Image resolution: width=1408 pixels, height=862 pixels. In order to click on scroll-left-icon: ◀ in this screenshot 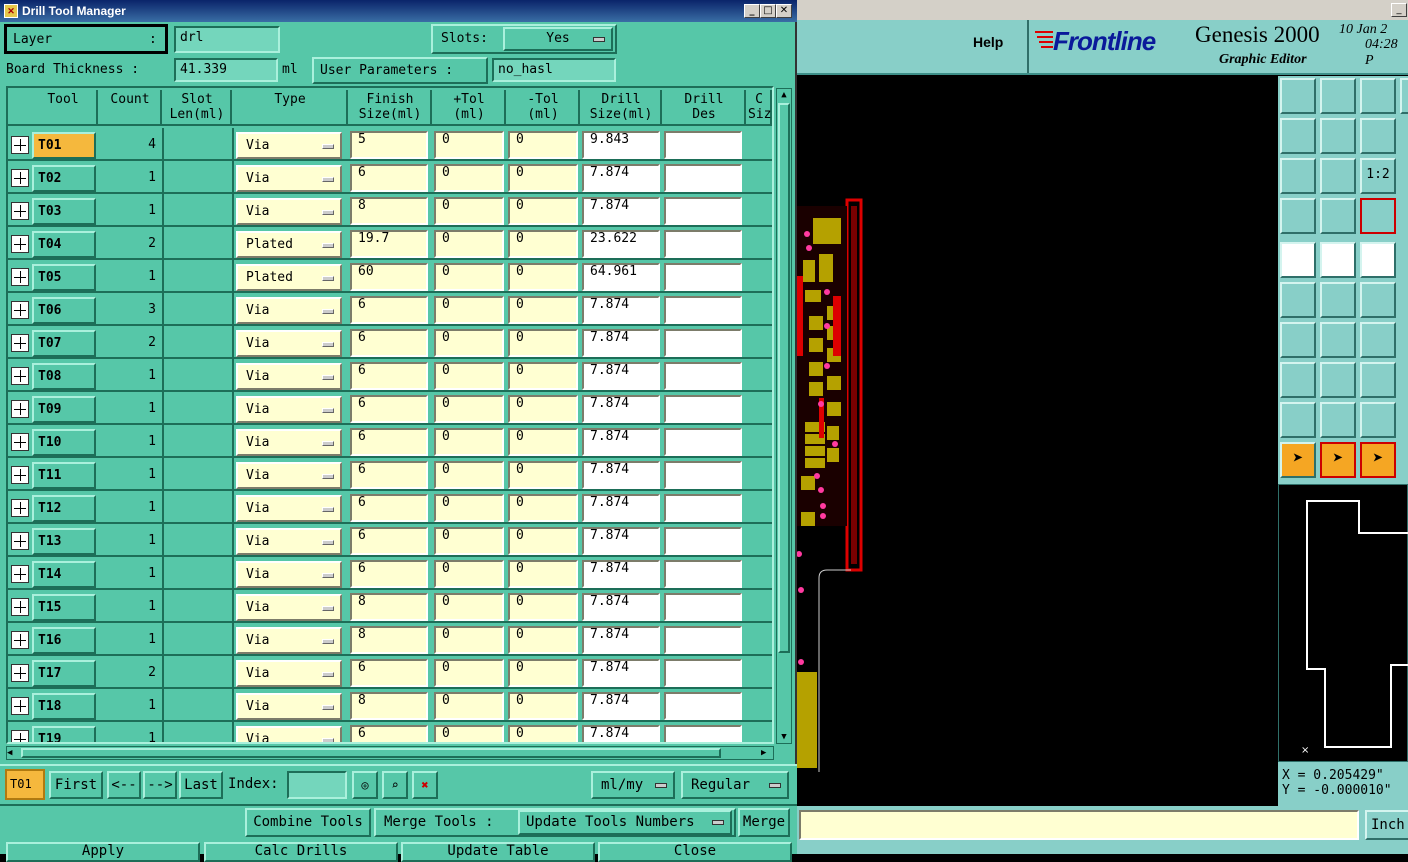, I will do `click(13, 753)`.